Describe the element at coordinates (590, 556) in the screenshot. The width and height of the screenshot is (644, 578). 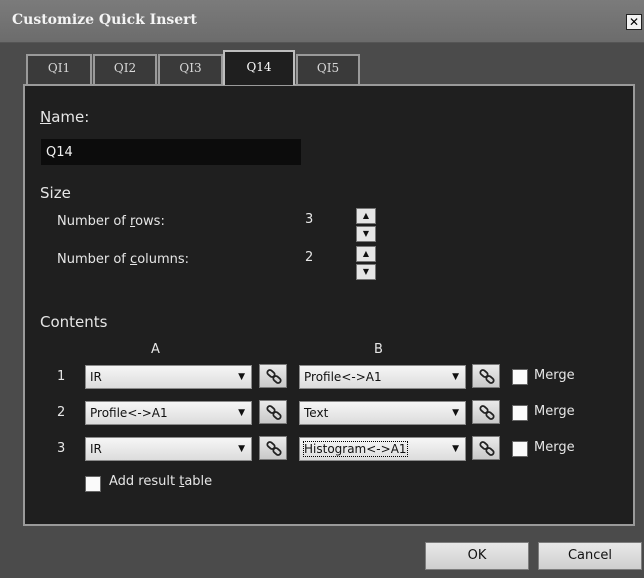
I see `cancel-button: Cancel` at that location.